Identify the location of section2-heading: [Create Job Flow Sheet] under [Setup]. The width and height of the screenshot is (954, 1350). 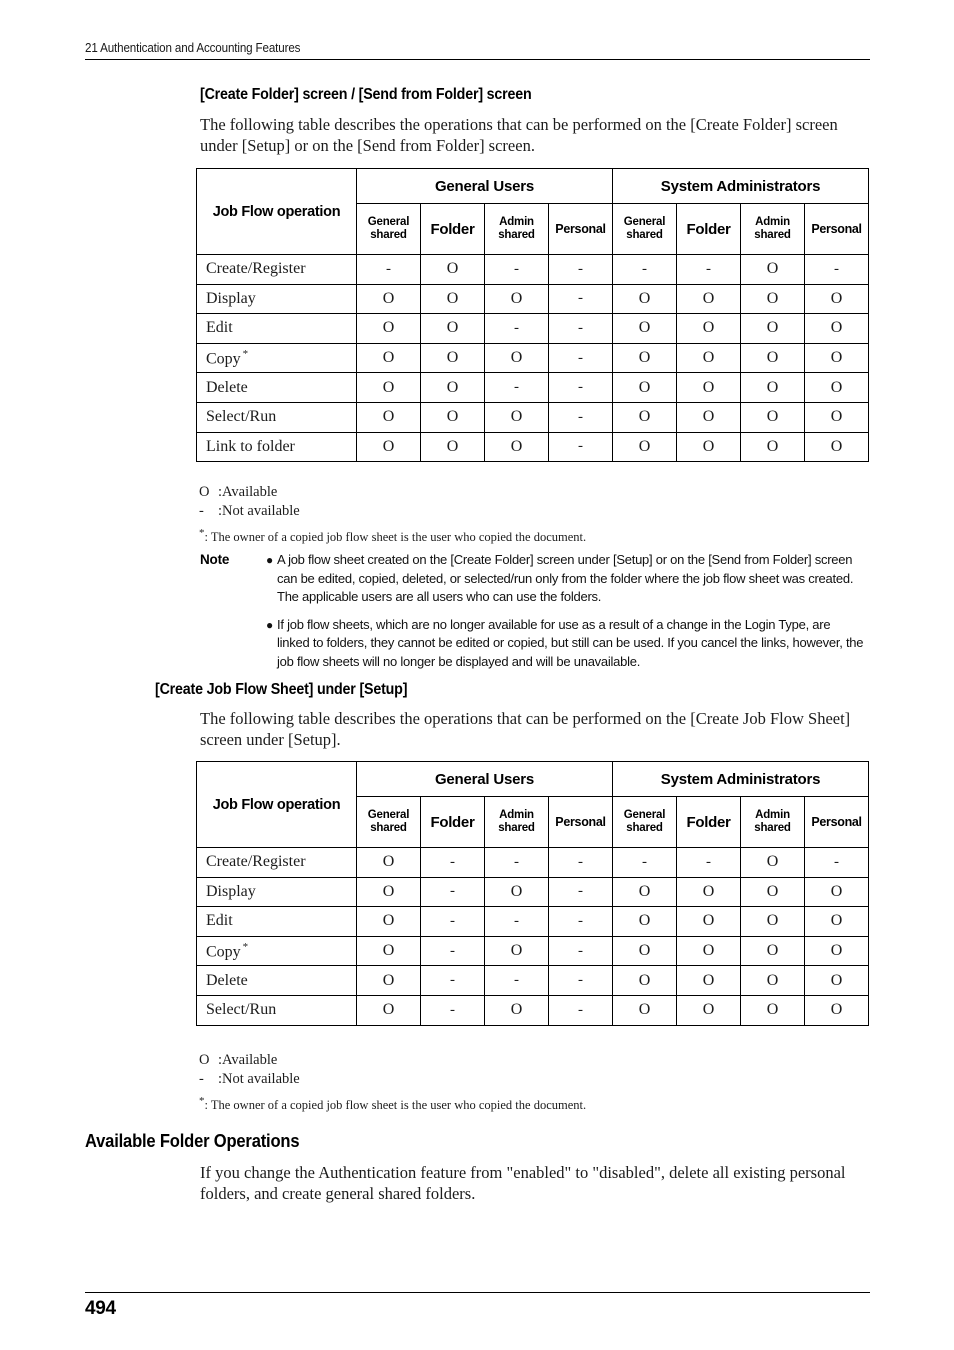
(281, 689).